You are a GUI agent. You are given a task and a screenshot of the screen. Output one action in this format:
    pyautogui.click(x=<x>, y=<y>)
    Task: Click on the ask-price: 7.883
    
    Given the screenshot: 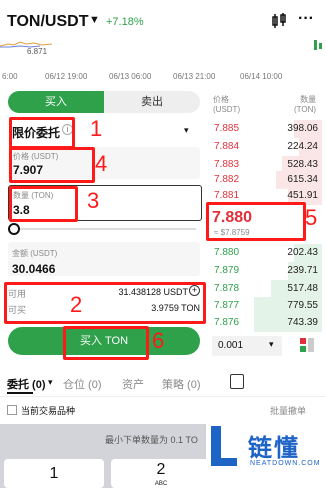 What is the action you would take?
    pyautogui.click(x=227, y=164)
    